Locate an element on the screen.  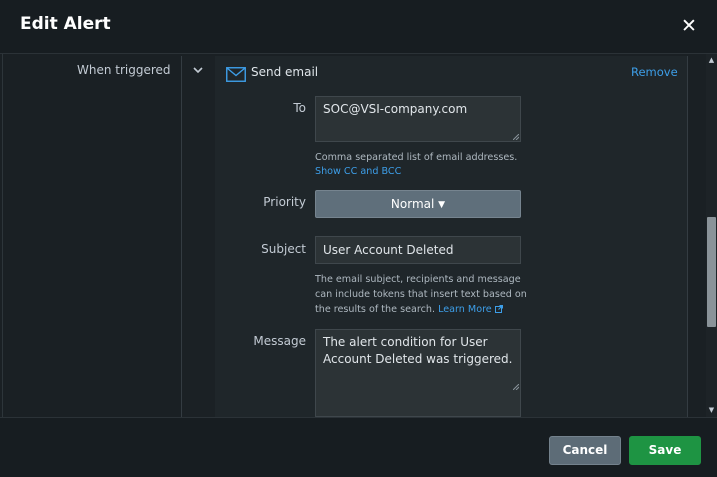
cancel-button: Cancel is located at coordinates (585, 450).